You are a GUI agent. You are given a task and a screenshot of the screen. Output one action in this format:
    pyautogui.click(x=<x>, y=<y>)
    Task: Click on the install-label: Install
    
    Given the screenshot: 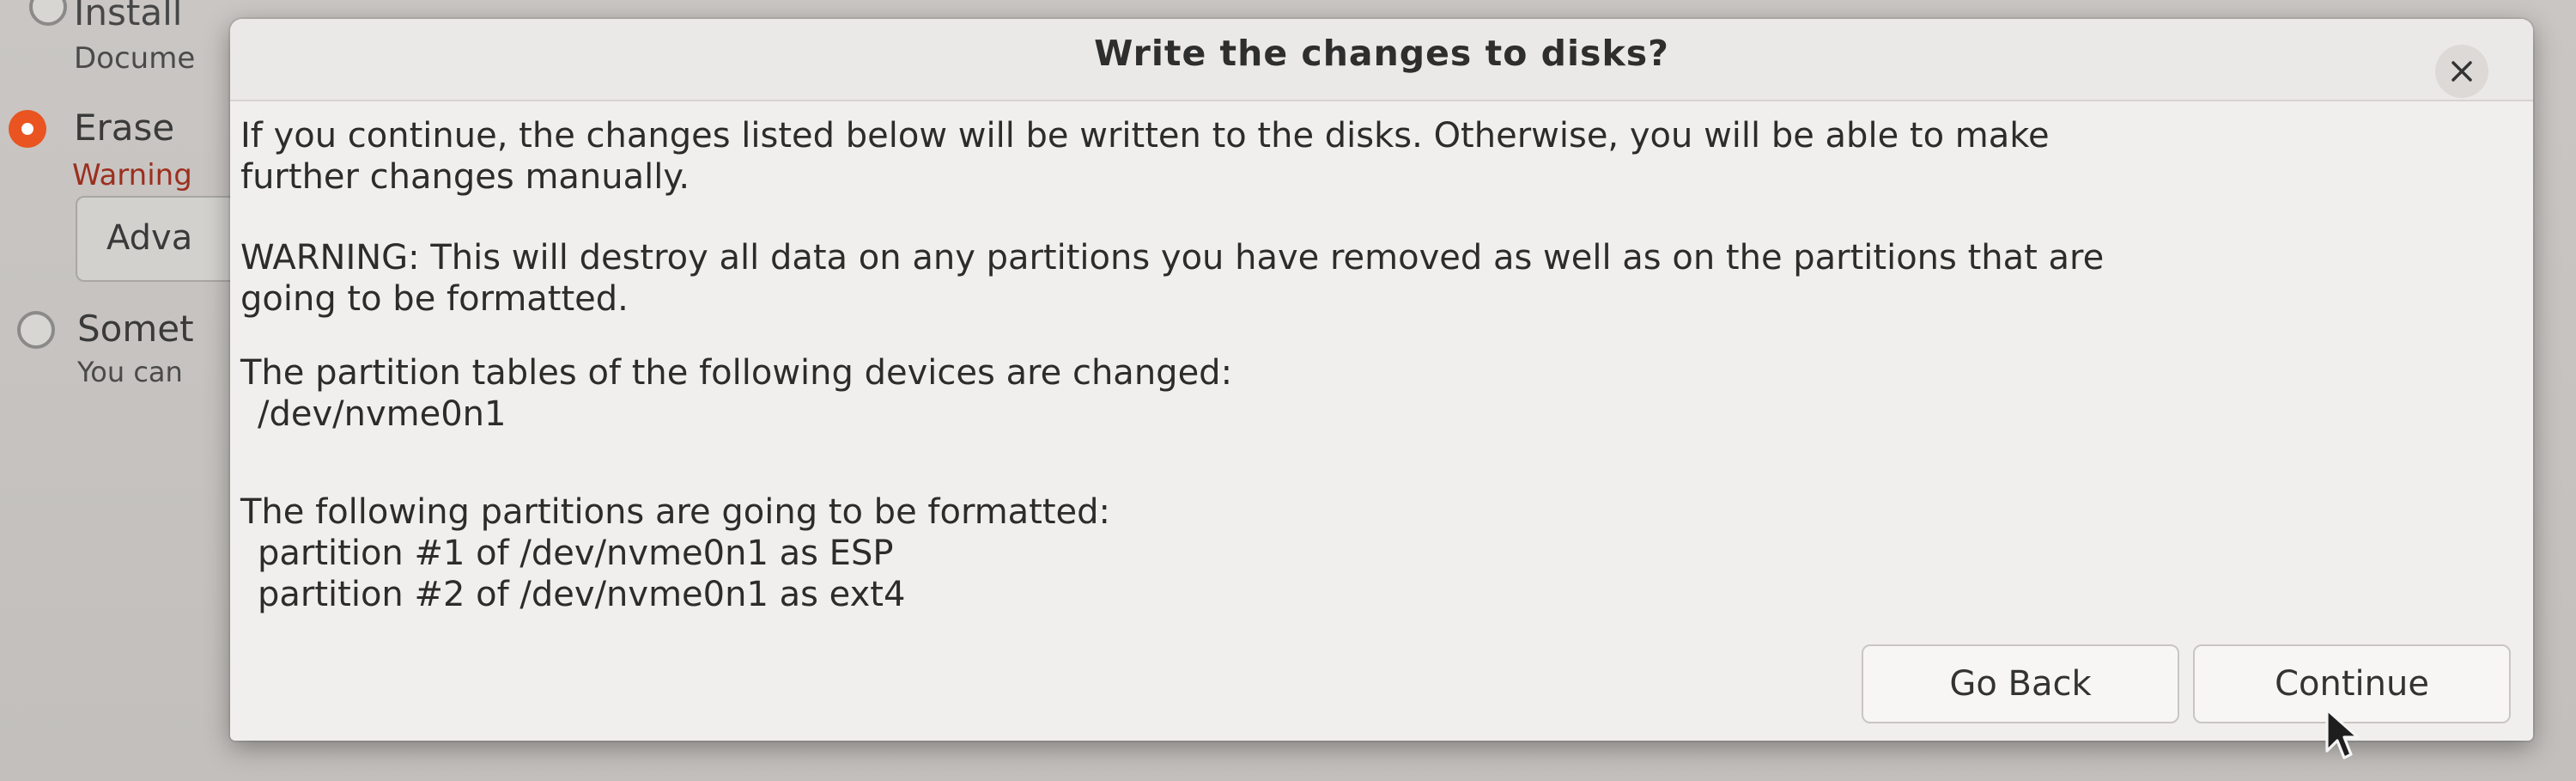 What is the action you would take?
    pyautogui.click(x=128, y=17)
    